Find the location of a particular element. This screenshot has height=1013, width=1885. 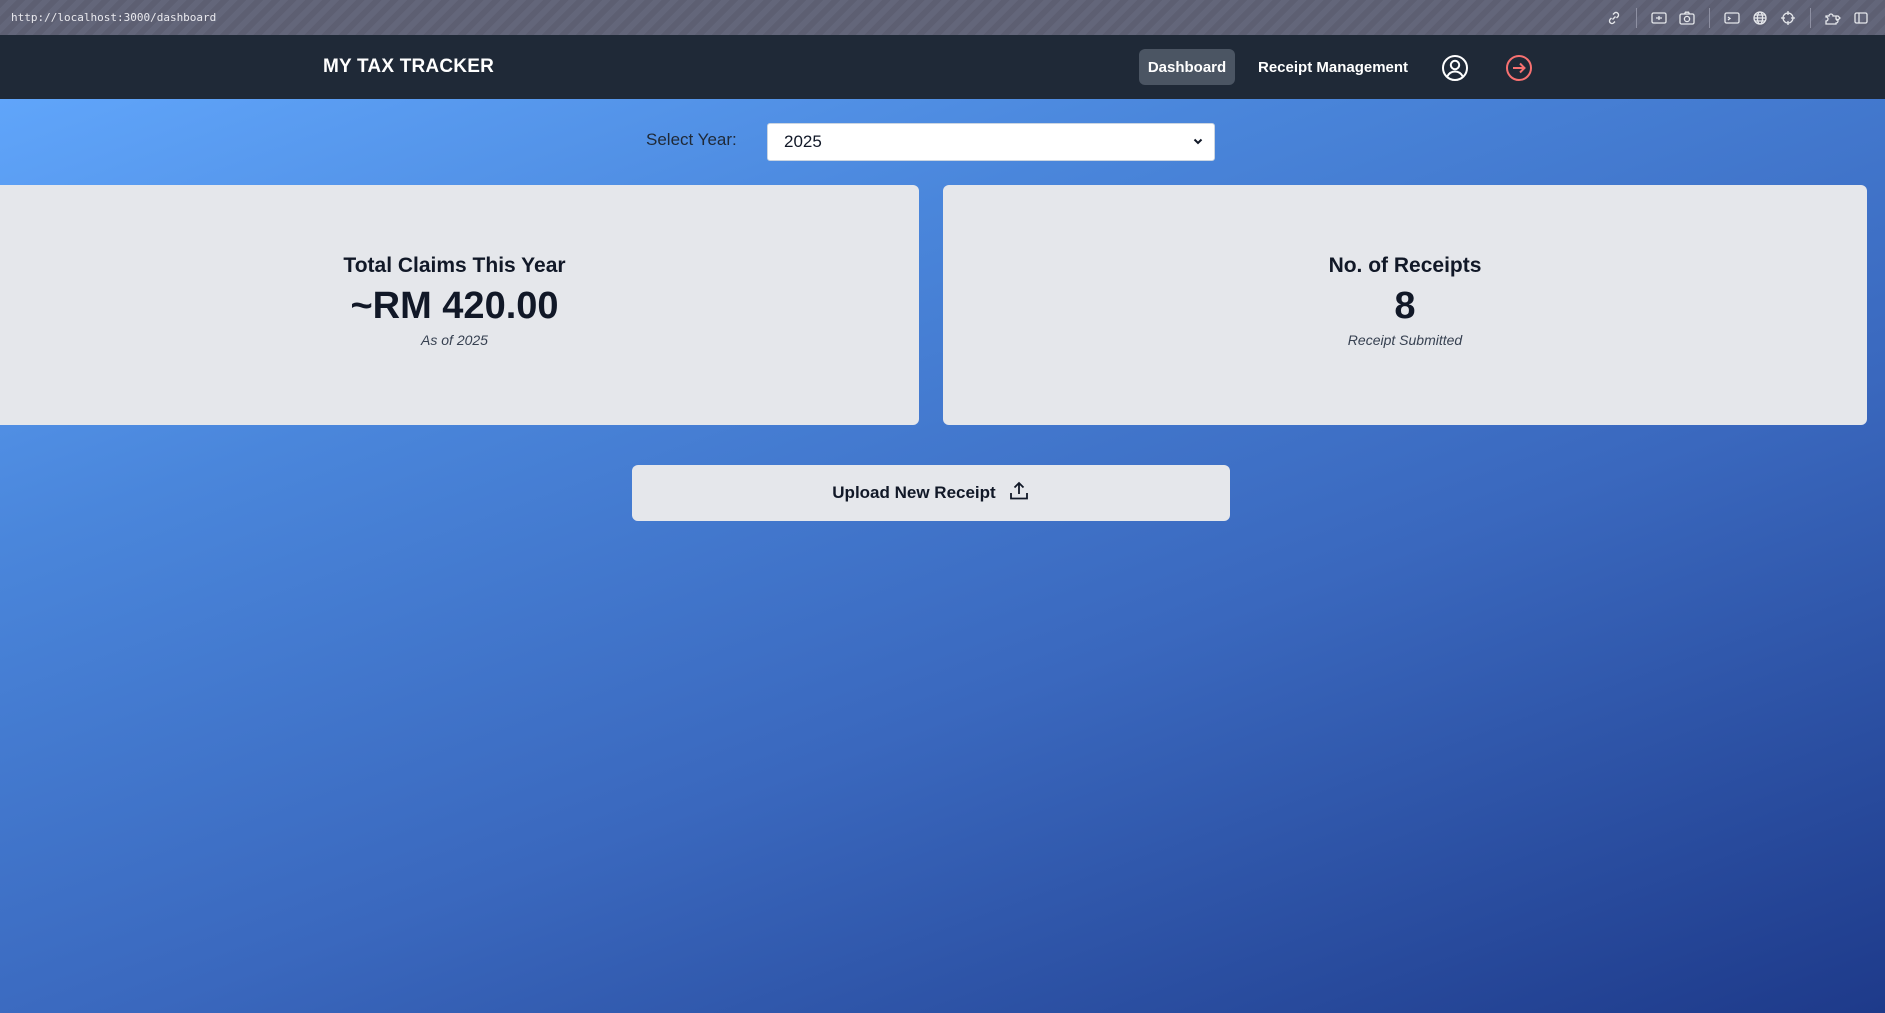

nav-receipt-management-link: Receipt Management is located at coordinates (1333, 67).